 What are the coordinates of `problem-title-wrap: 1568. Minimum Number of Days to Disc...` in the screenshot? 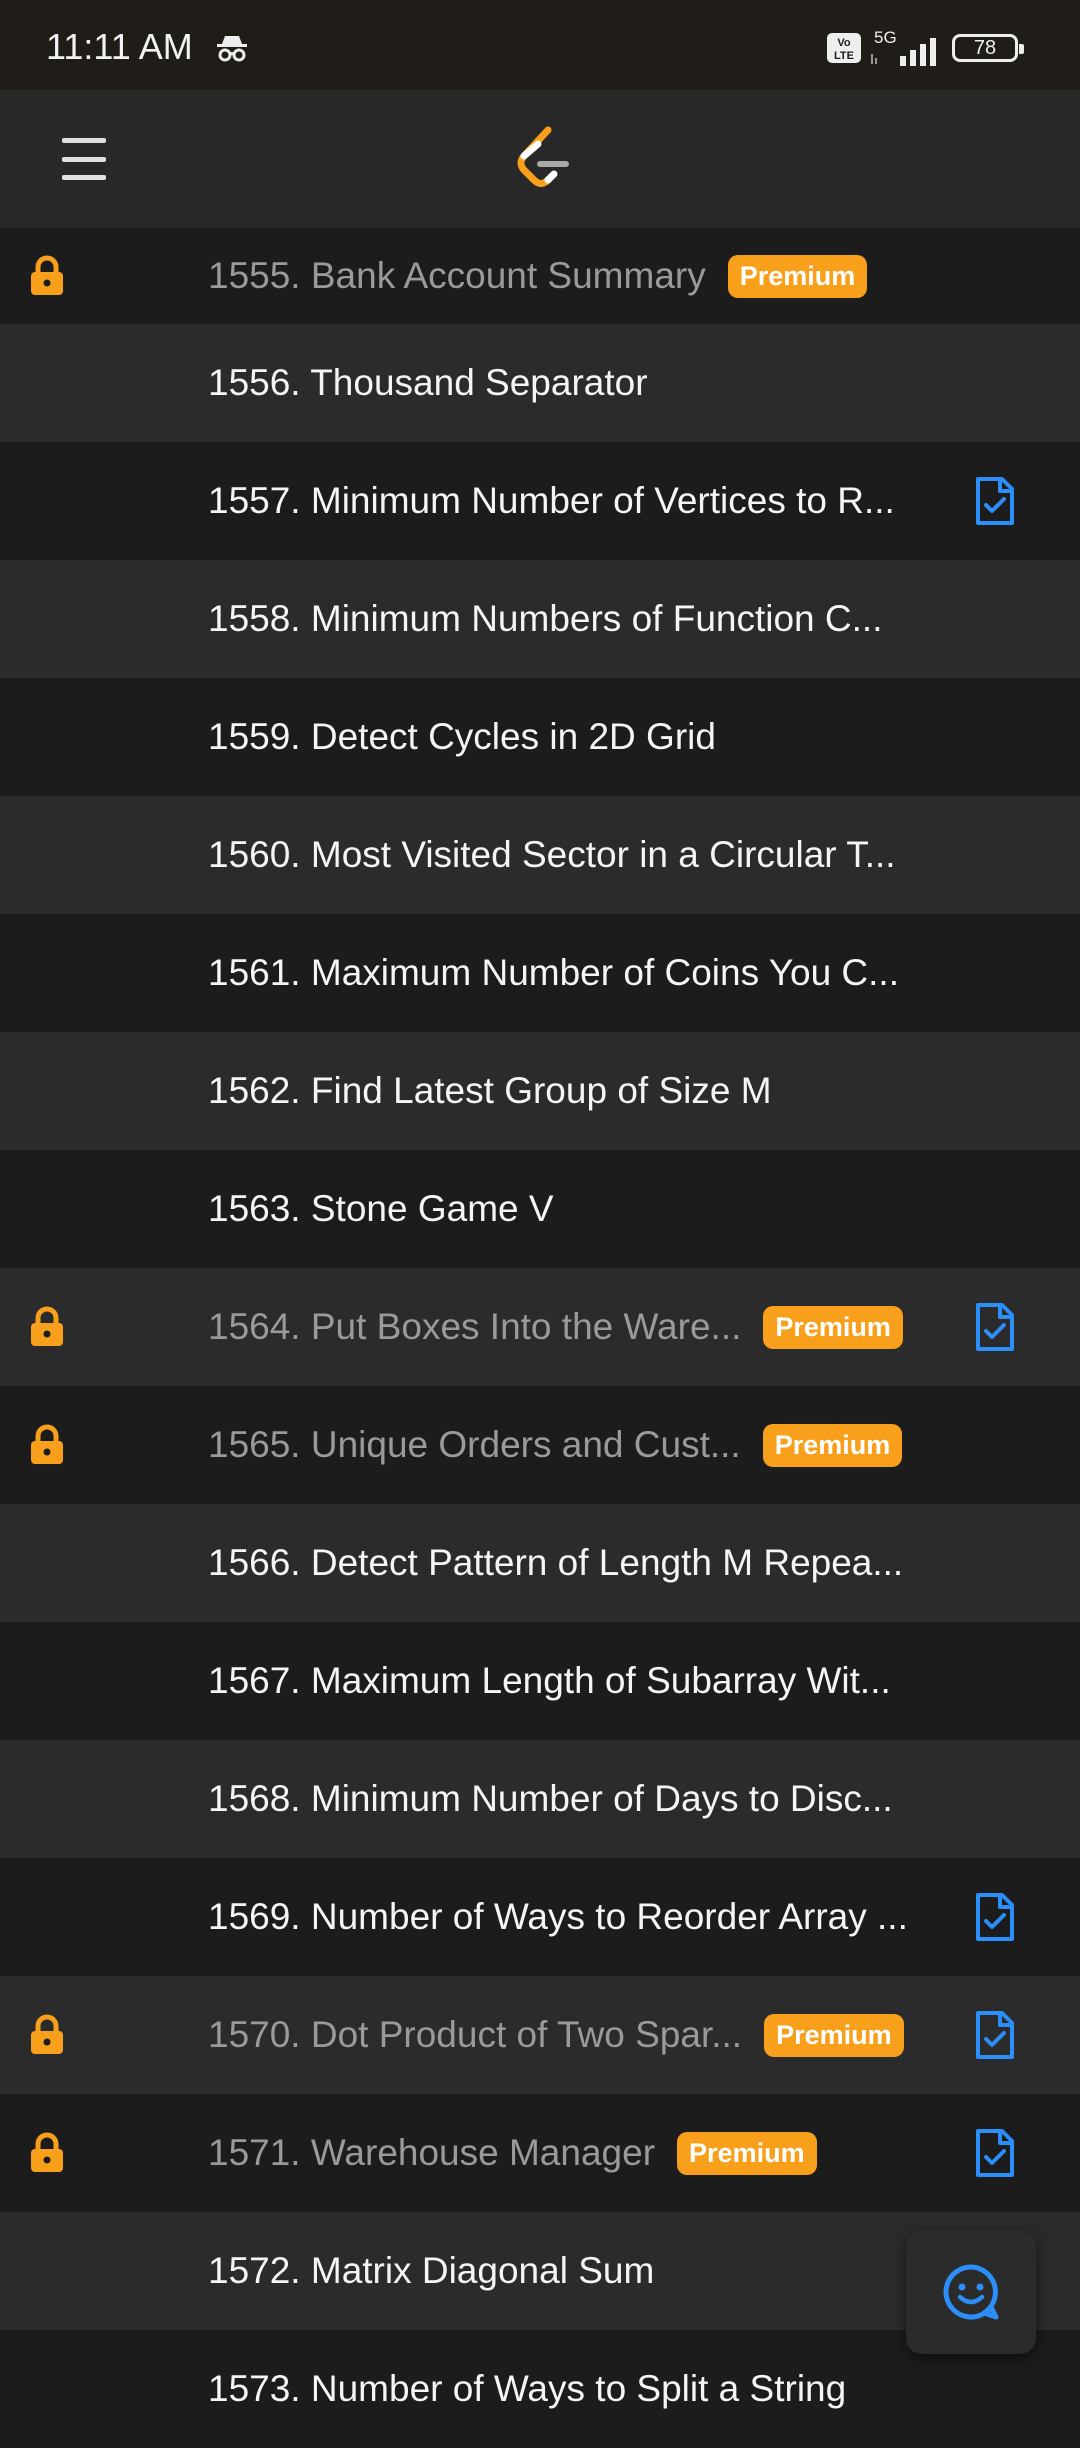 It's located at (614, 1799).